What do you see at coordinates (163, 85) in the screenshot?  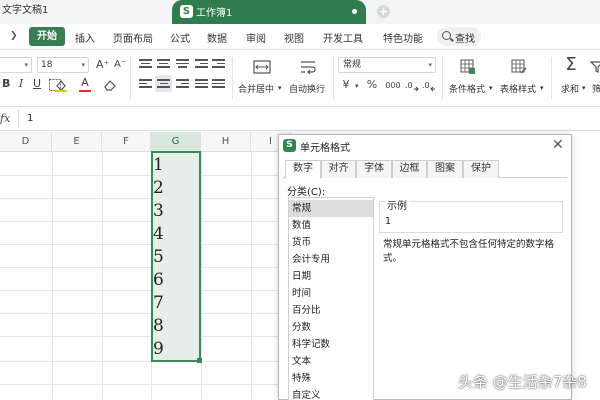 I see `align-center-icon` at bounding box center [163, 85].